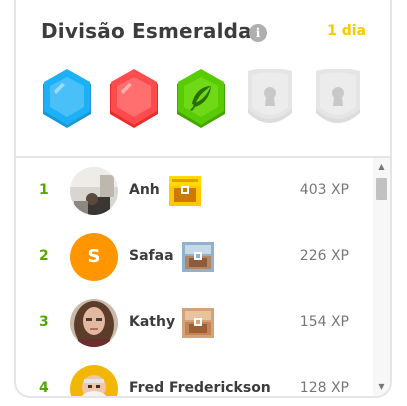 The width and height of the screenshot is (407, 406). What do you see at coordinates (381, 277) in the screenshot?
I see `scrollbar: ▲ ▼` at bounding box center [381, 277].